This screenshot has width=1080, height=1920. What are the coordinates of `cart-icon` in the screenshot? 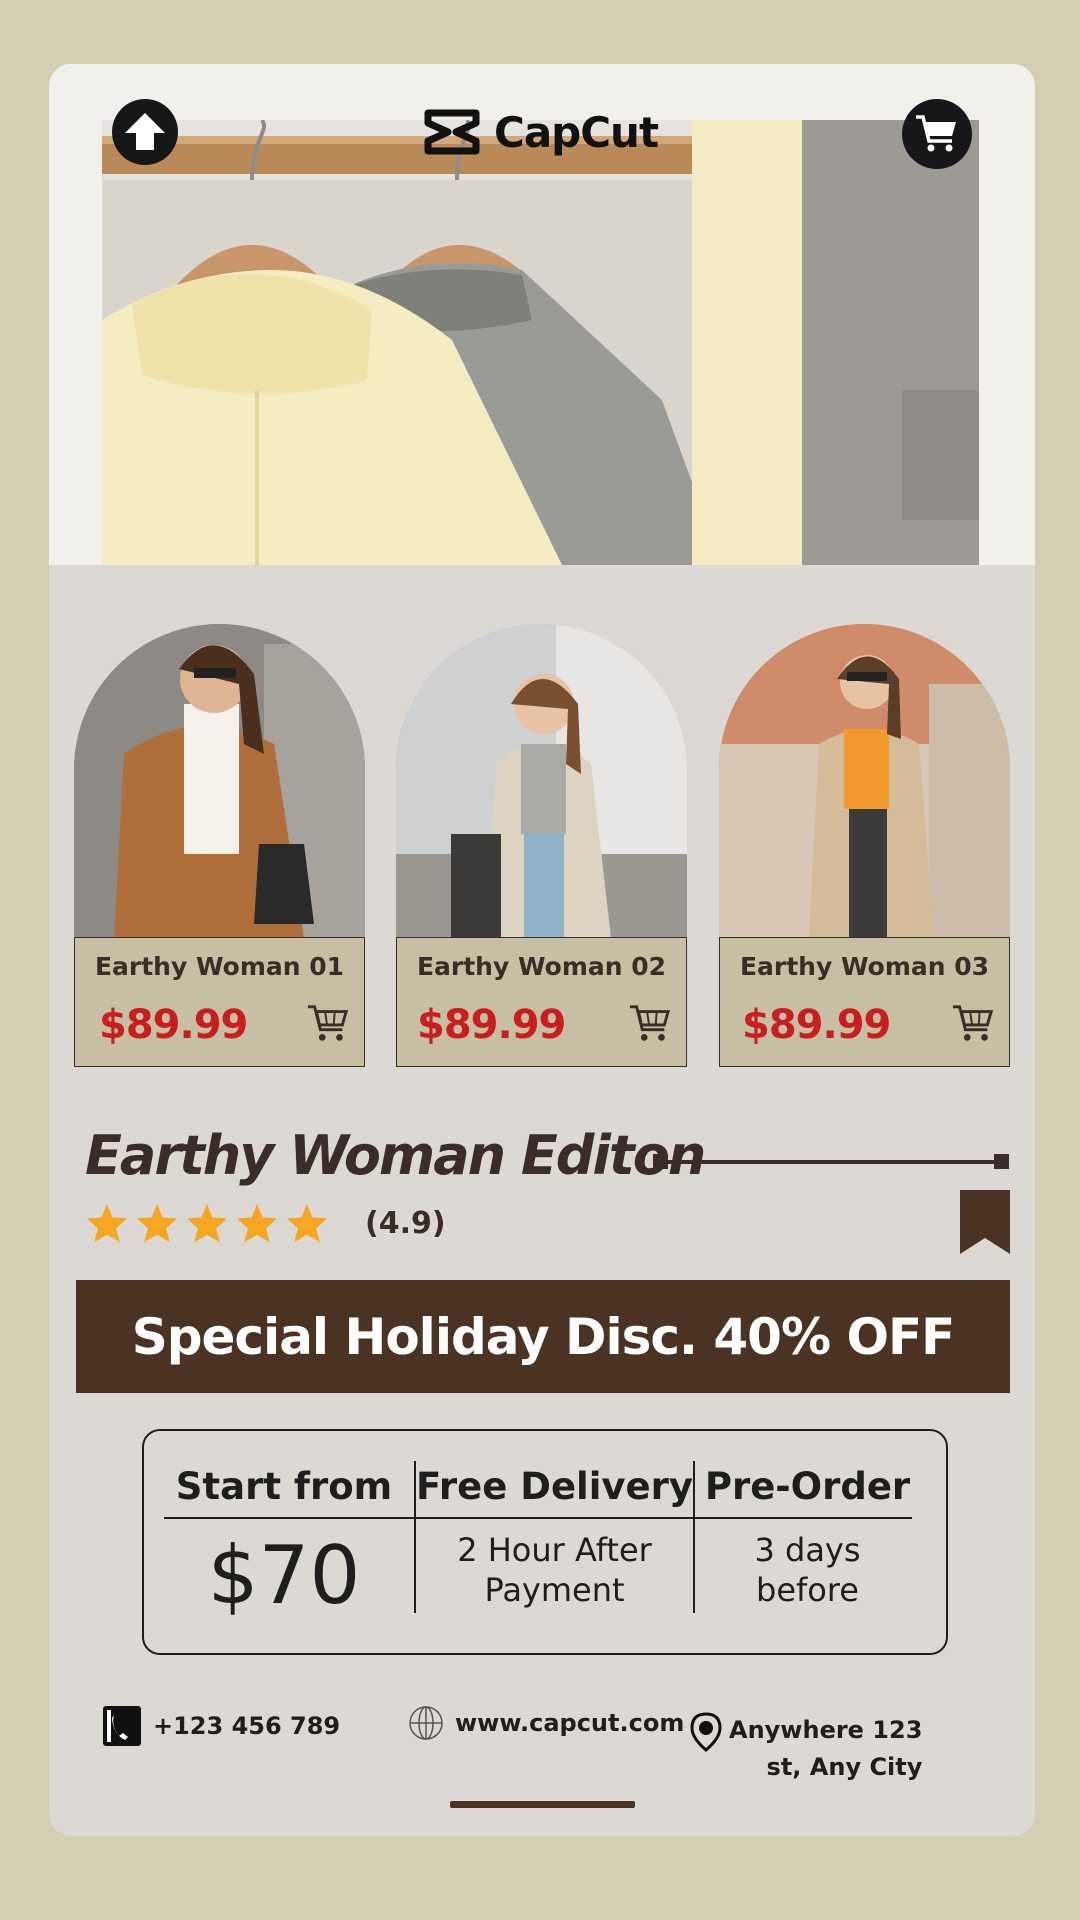 It's located at (936, 133).